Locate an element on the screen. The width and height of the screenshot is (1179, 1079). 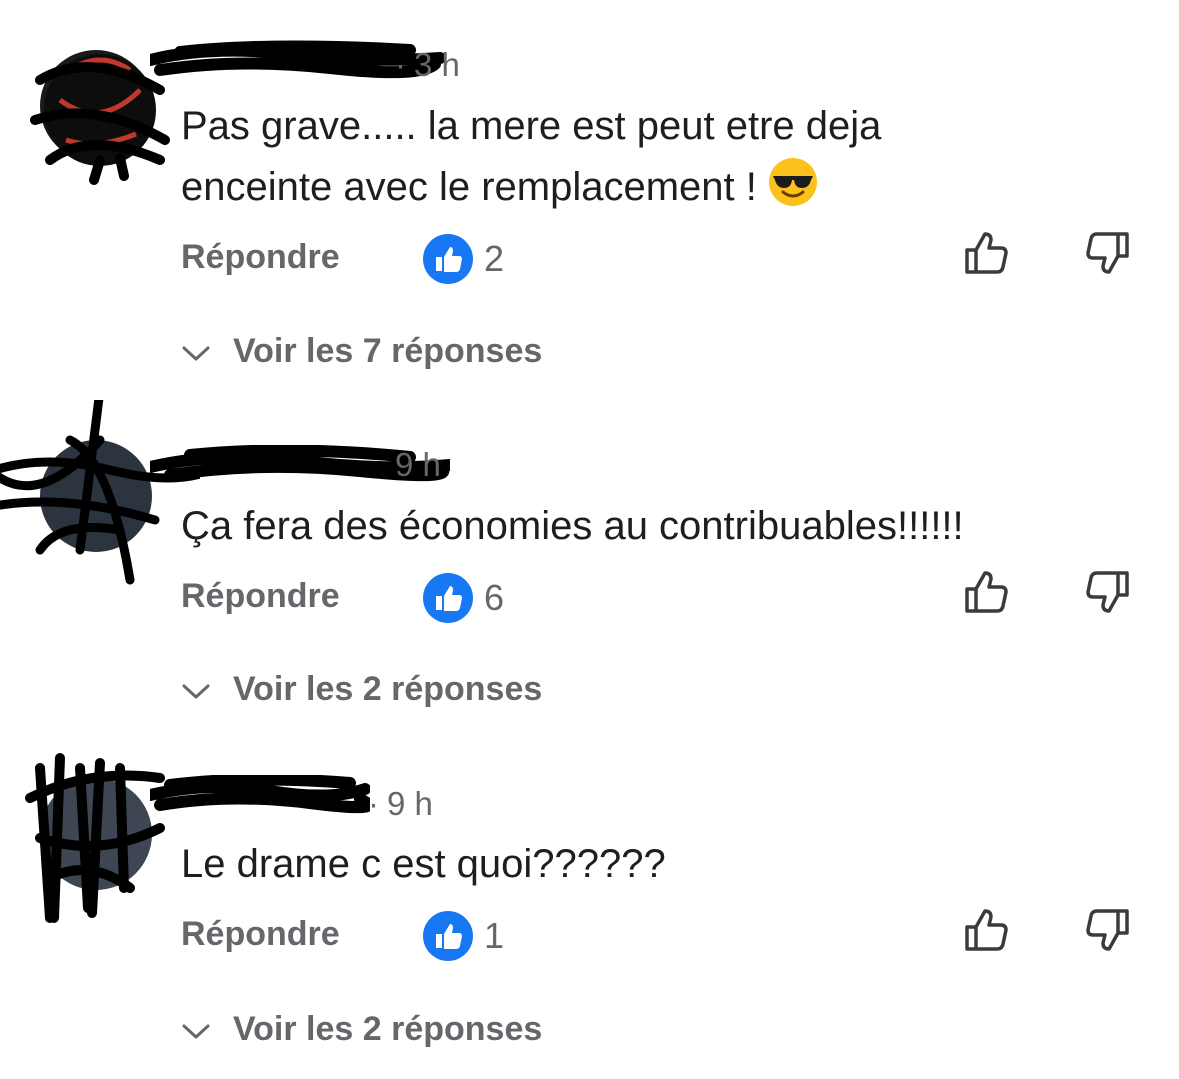
thumb-down-outline-icon is located at coordinates (1107, 930).